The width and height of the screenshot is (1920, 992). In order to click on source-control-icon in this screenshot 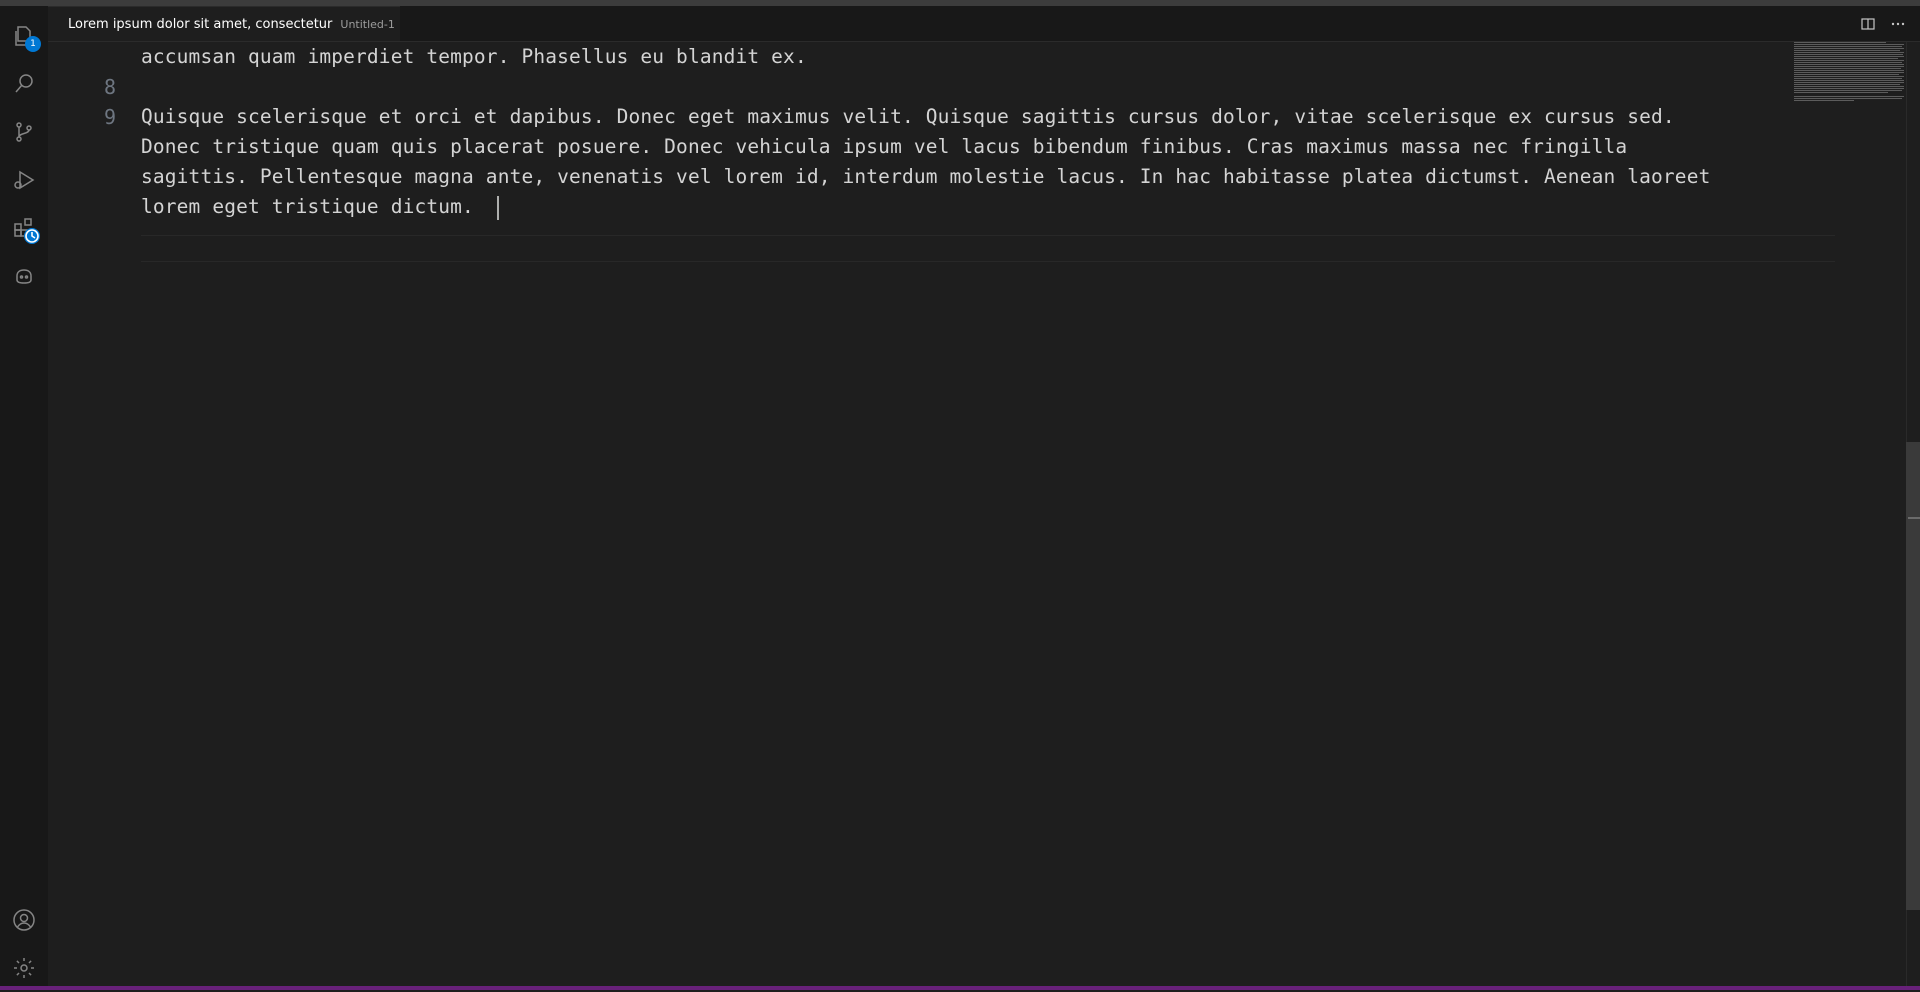, I will do `click(24, 132)`.